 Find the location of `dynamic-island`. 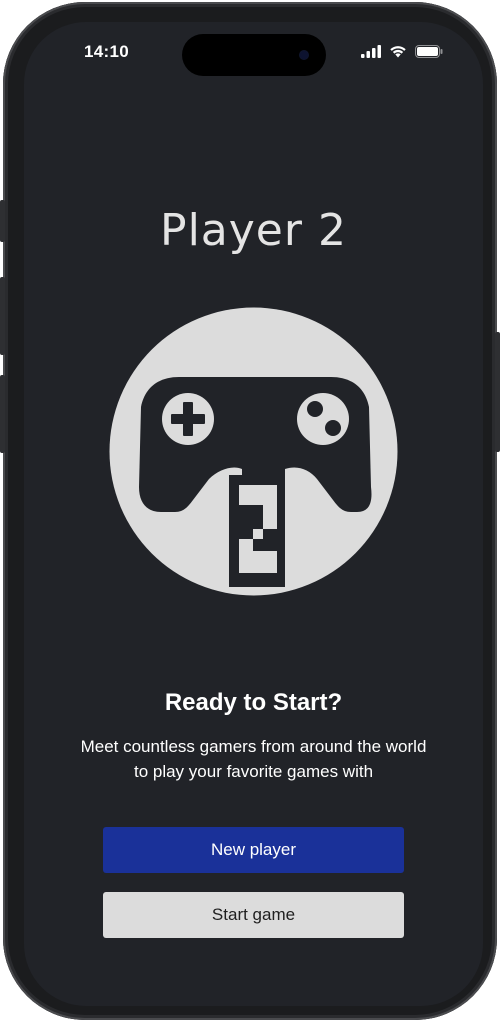

dynamic-island is located at coordinates (254, 55).